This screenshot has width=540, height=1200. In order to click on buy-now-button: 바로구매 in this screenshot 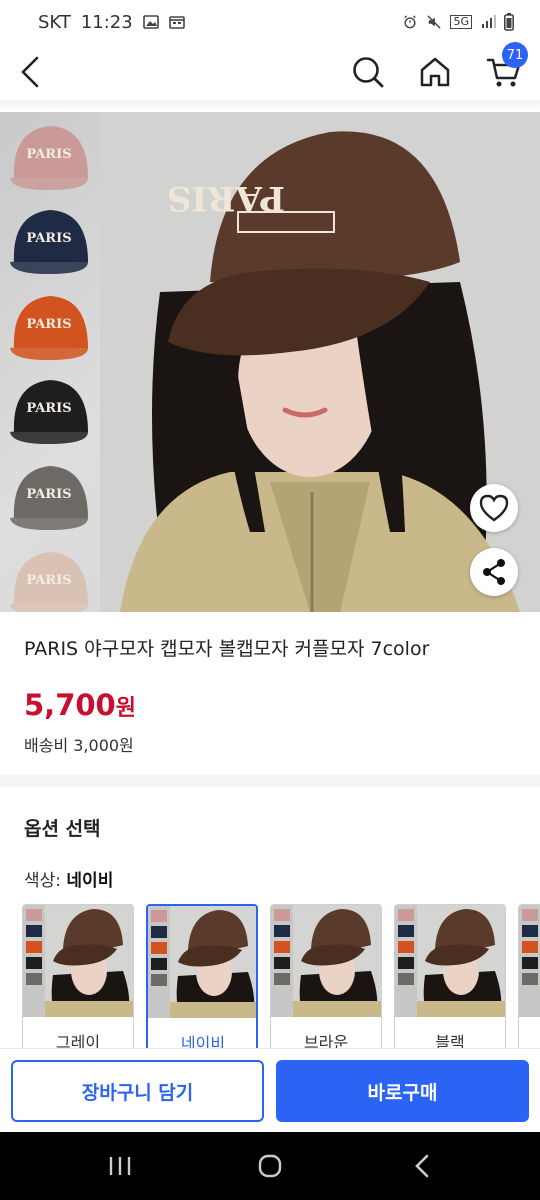, I will do `click(402, 1091)`.